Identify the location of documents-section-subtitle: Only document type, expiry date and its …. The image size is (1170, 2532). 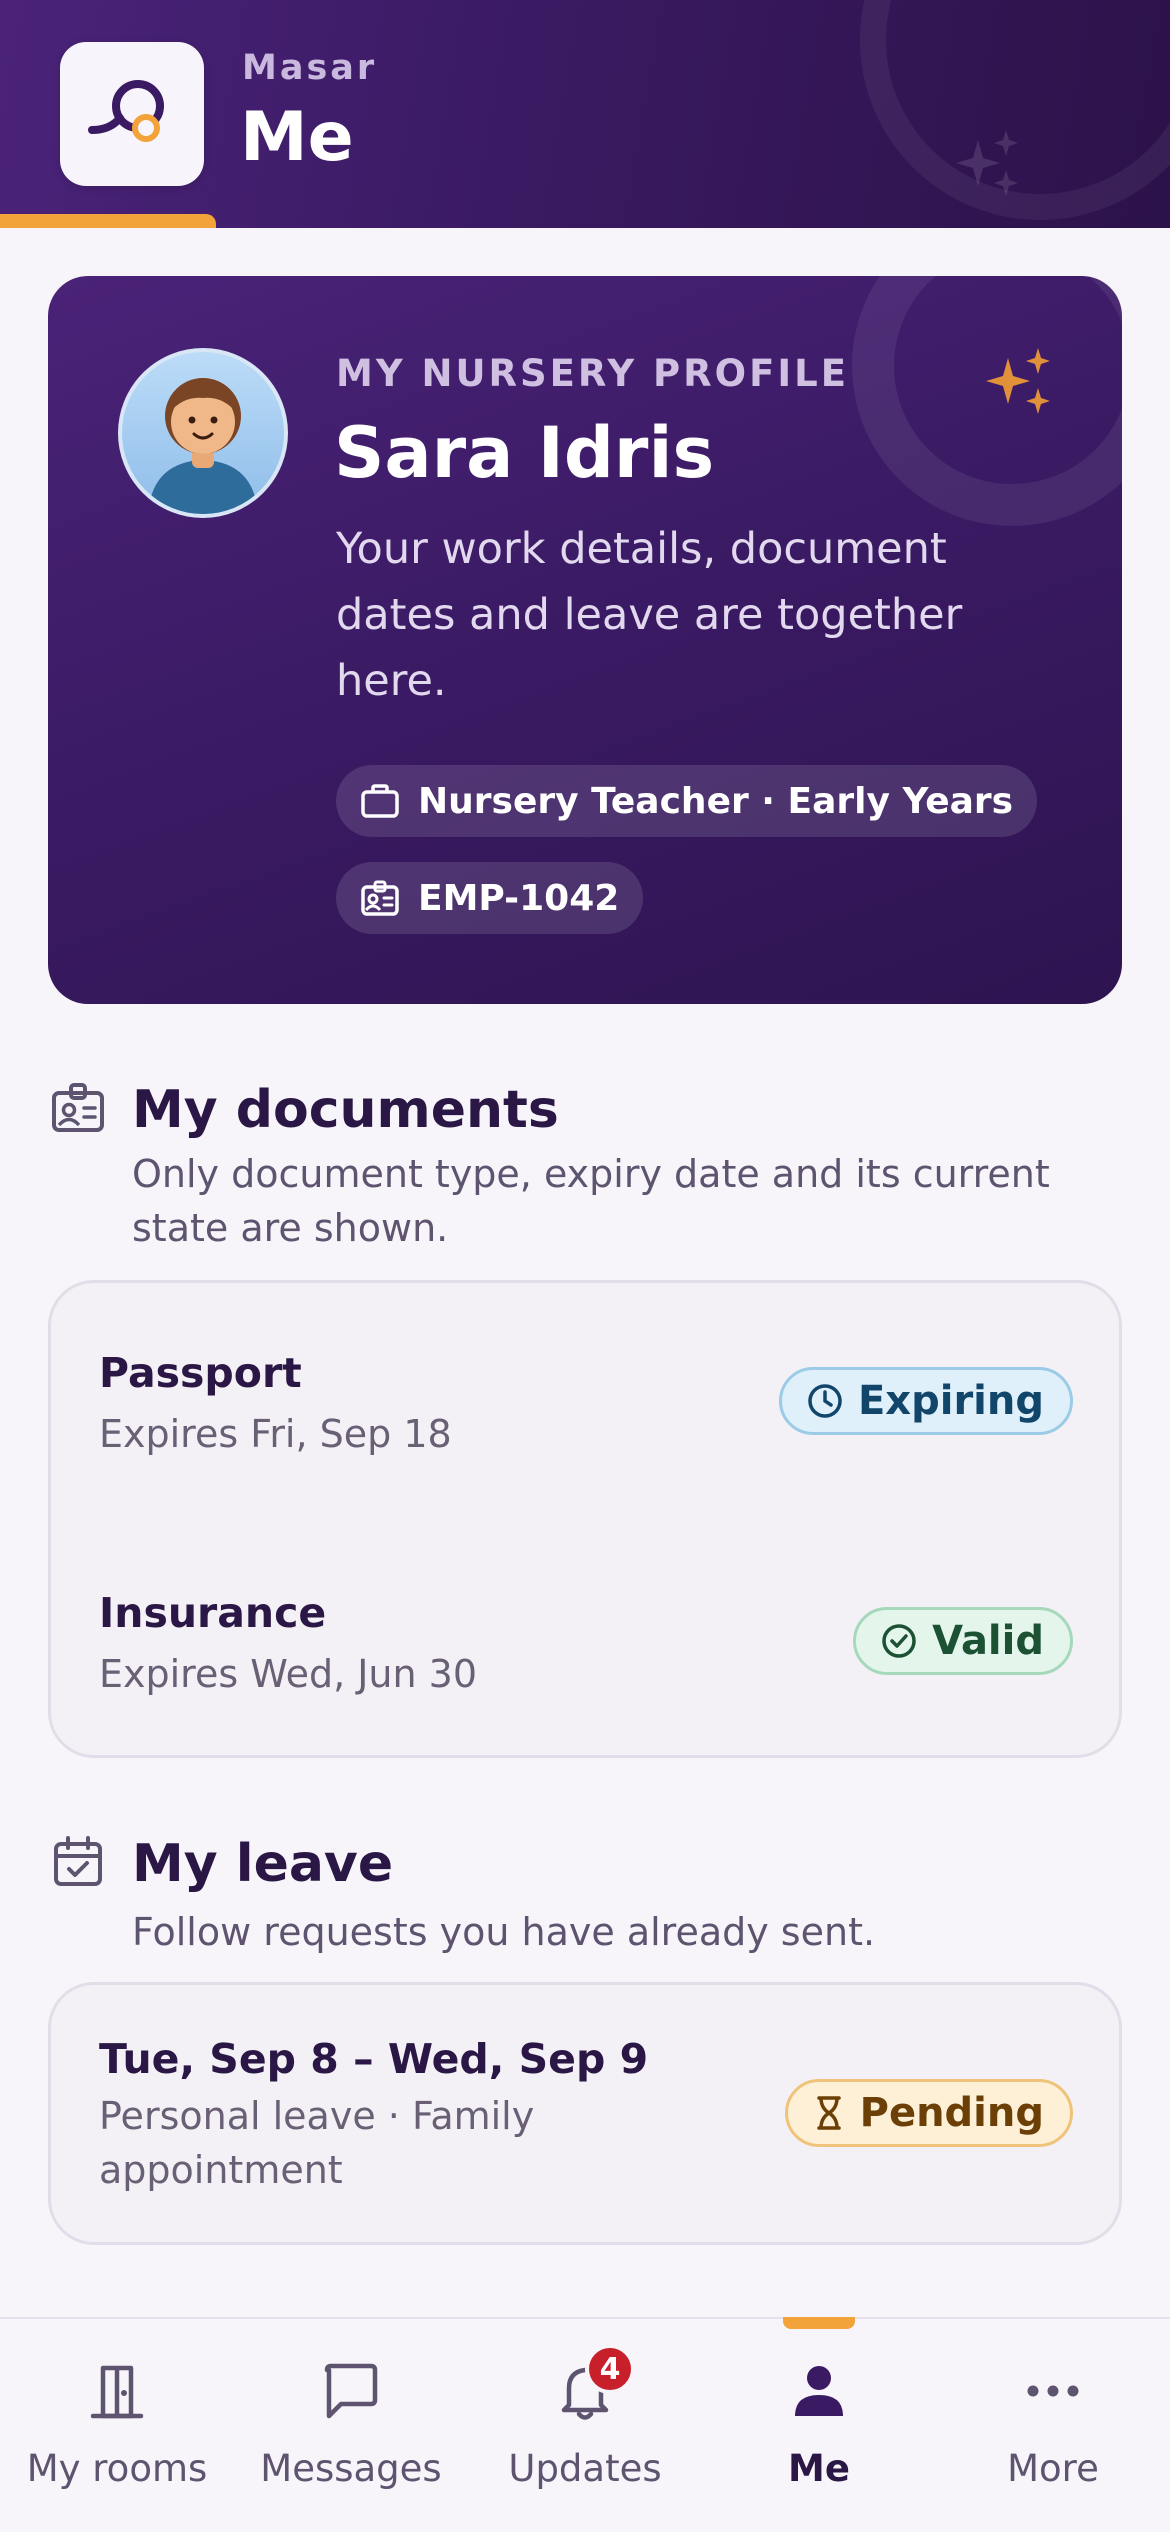
(591, 1201).